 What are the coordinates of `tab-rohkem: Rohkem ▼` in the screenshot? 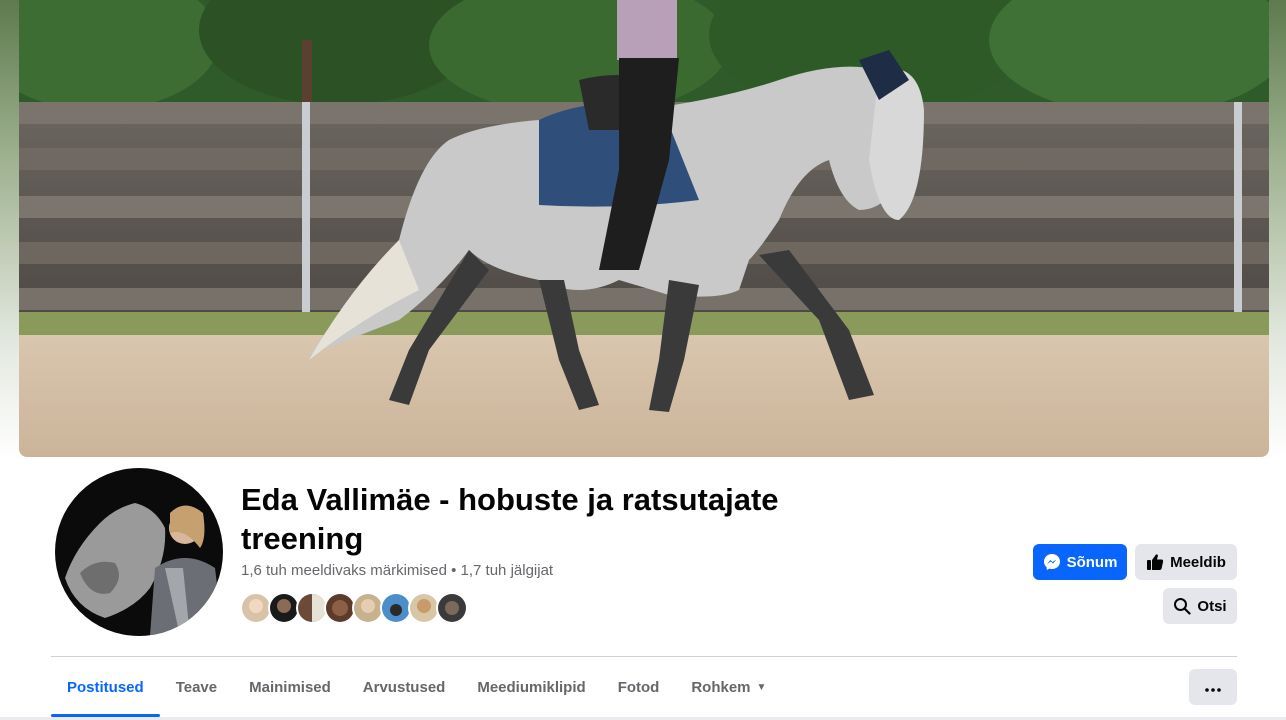 It's located at (728, 687).